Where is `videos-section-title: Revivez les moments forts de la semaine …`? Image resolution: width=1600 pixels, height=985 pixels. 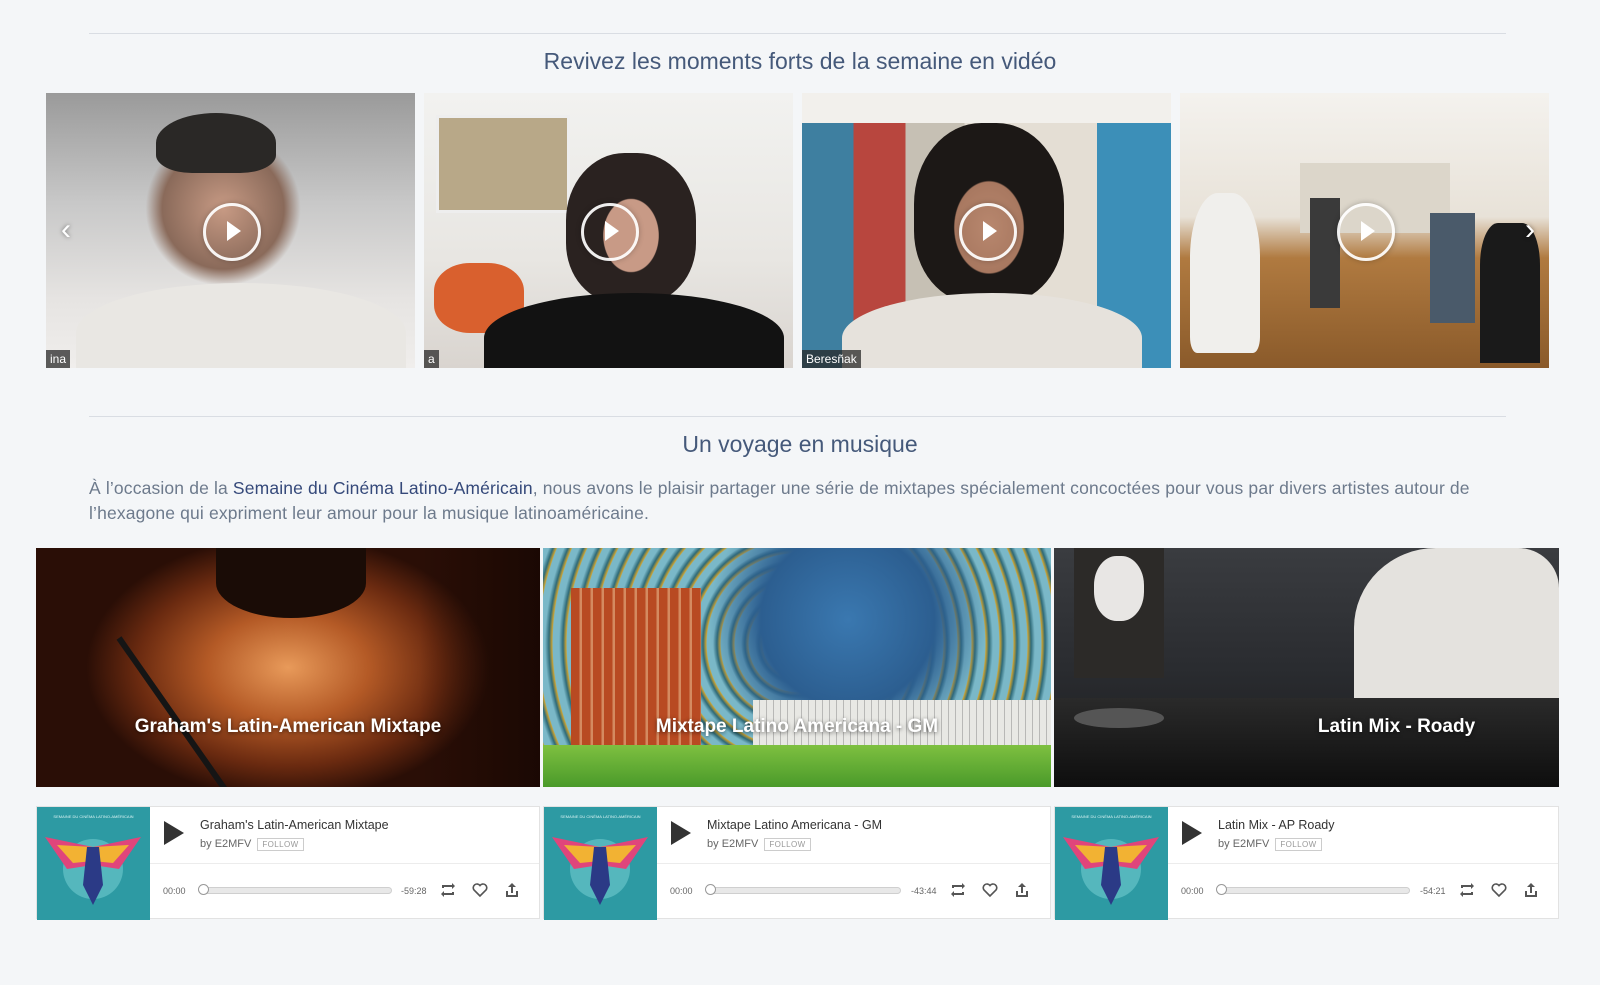
videos-section-title: Revivez les moments forts de la semaine … is located at coordinates (800, 61).